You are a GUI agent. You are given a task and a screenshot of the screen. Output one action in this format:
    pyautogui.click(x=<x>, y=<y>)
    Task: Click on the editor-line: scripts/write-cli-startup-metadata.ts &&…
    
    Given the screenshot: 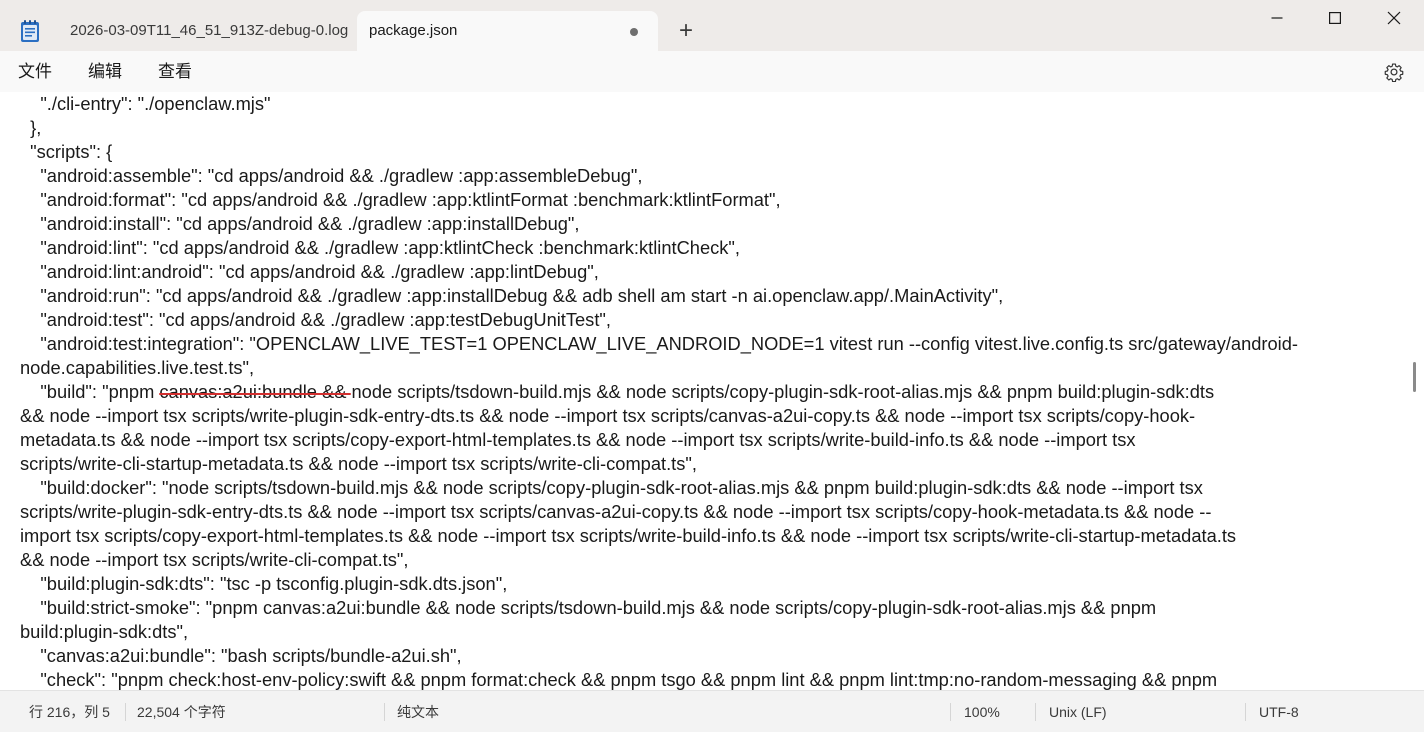 What is the action you would take?
    pyautogui.click(x=358, y=463)
    